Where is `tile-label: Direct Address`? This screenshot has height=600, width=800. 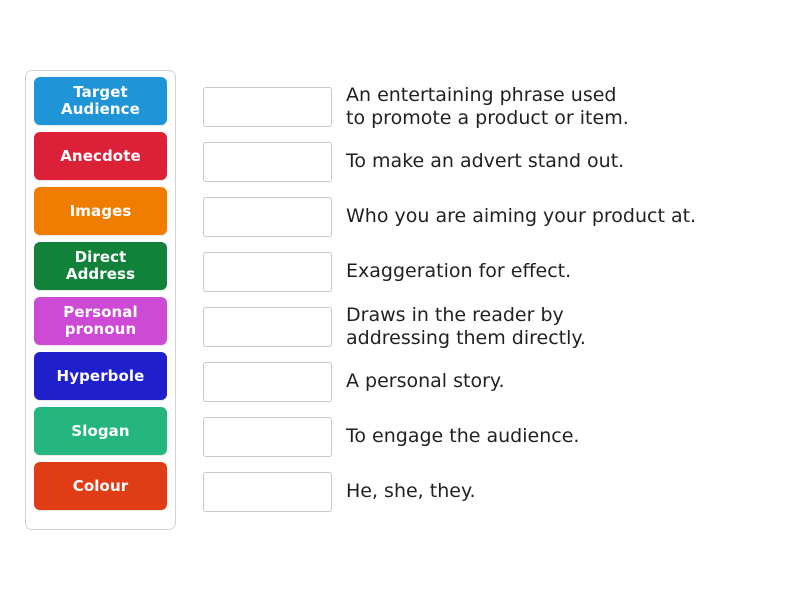 tile-label: Direct Address is located at coordinates (100, 265).